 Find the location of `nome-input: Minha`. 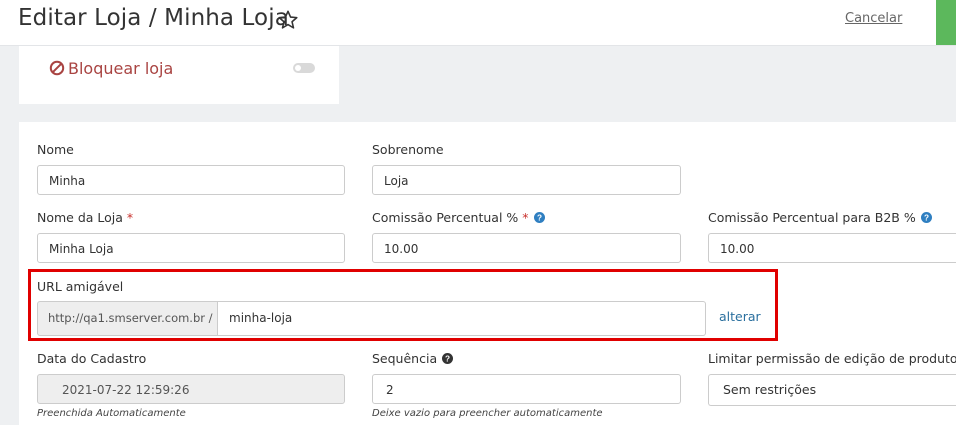

nome-input: Minha is located at coordinates (191, 180).